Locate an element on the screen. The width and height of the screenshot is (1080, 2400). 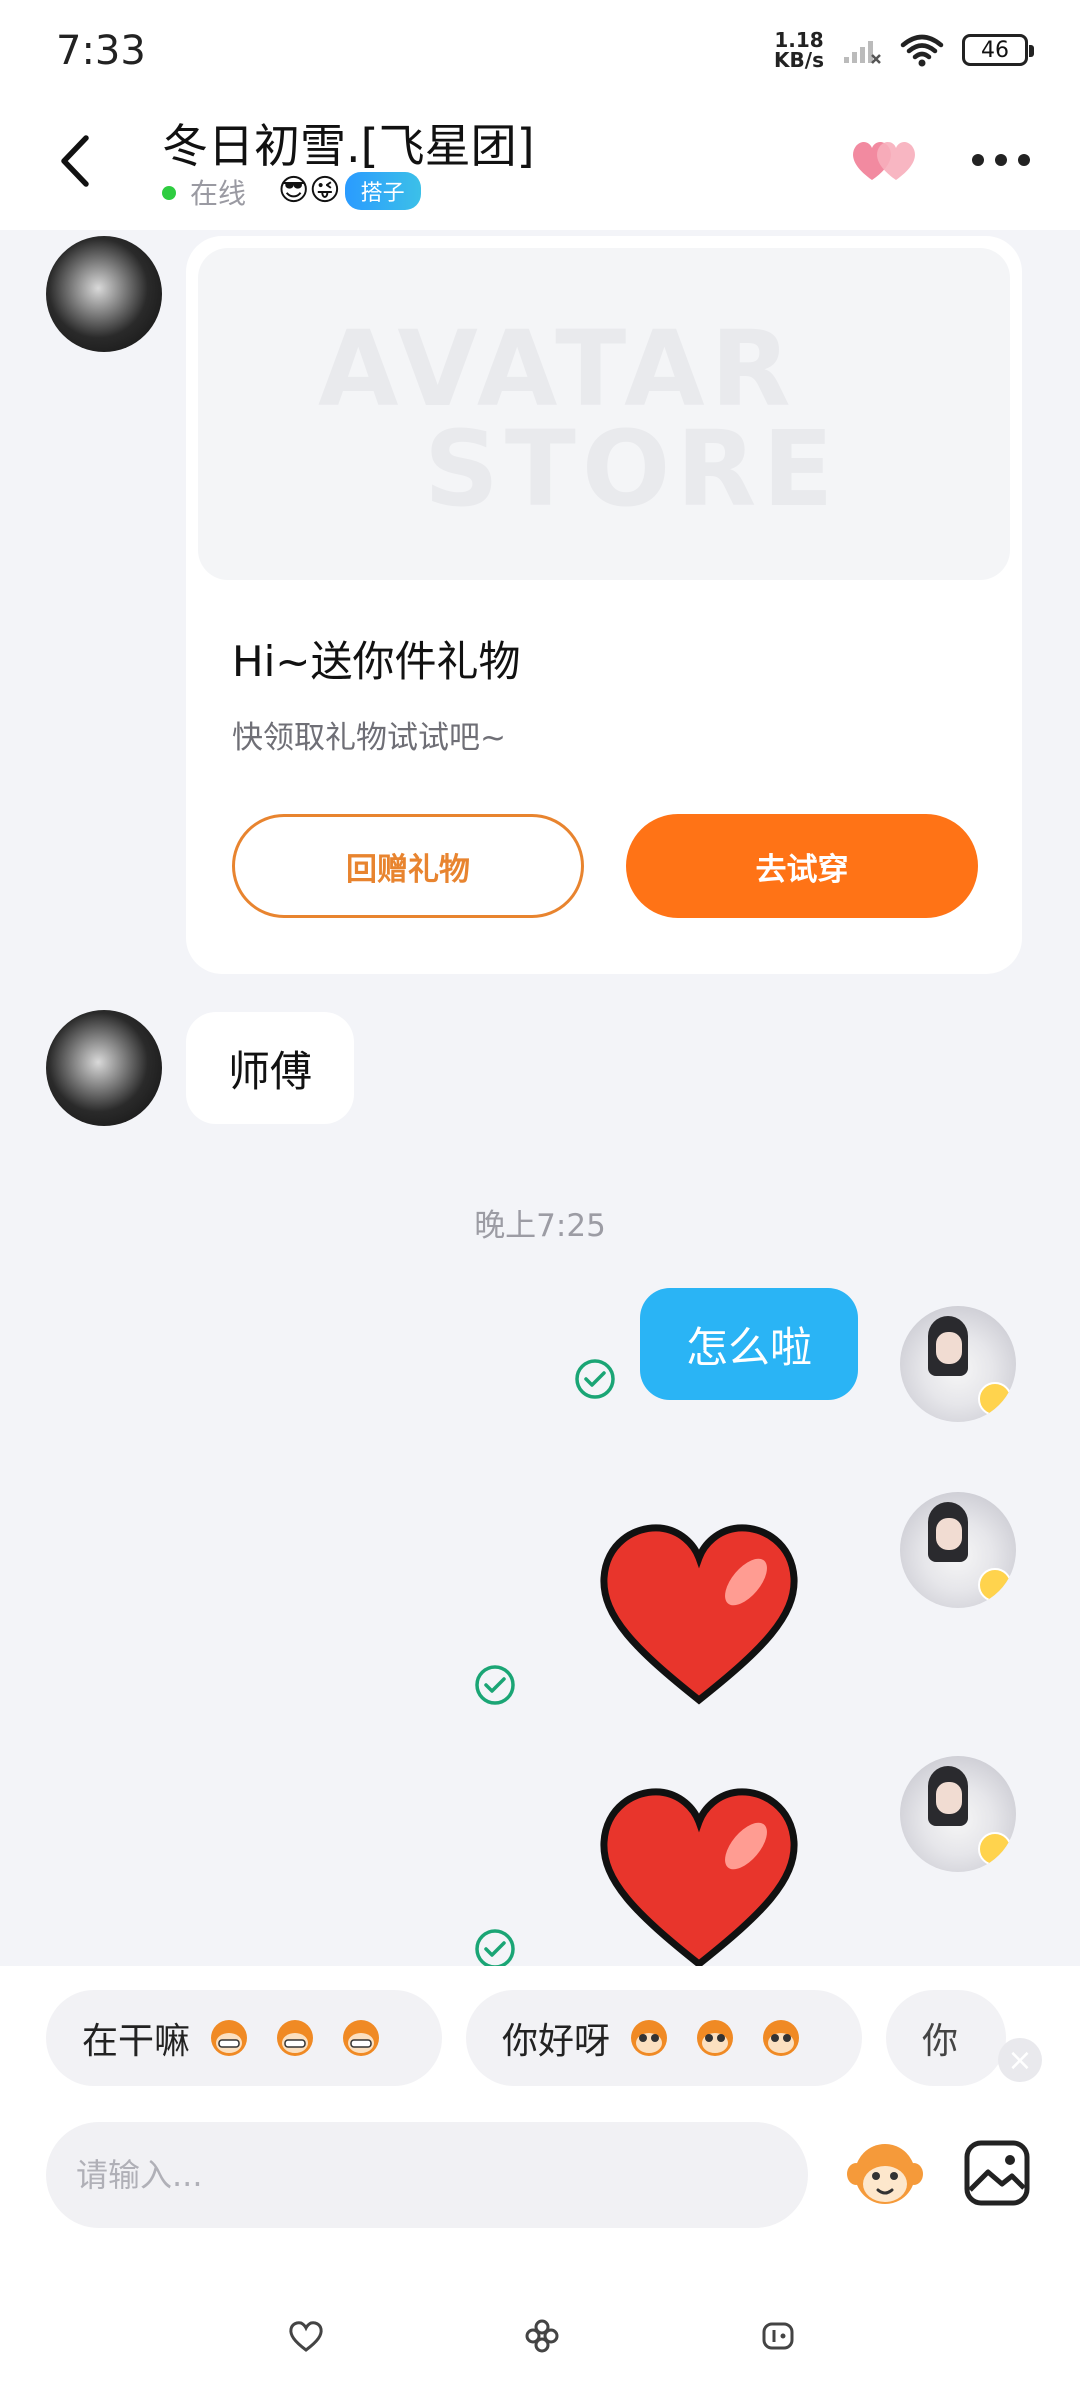
message-timestamp: 晚上7:25 is located at coordinates (540, 1226).